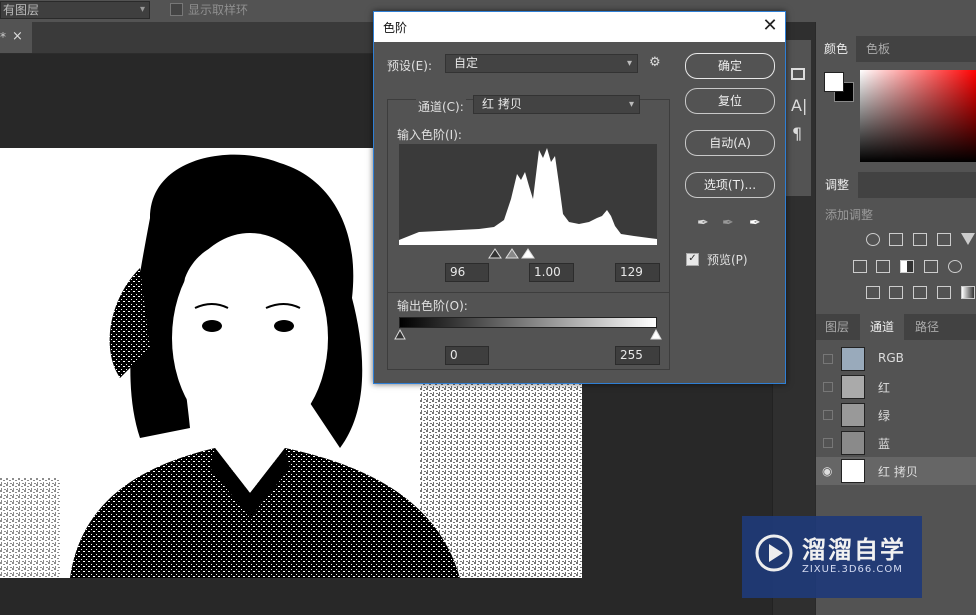 The height and width of the screenshot is (615, 976). What do you see at coordinates (75, 10) in the screenshot?
I see `sample-layers-select: 有图层 ▾` at bounding box center [75, 10].